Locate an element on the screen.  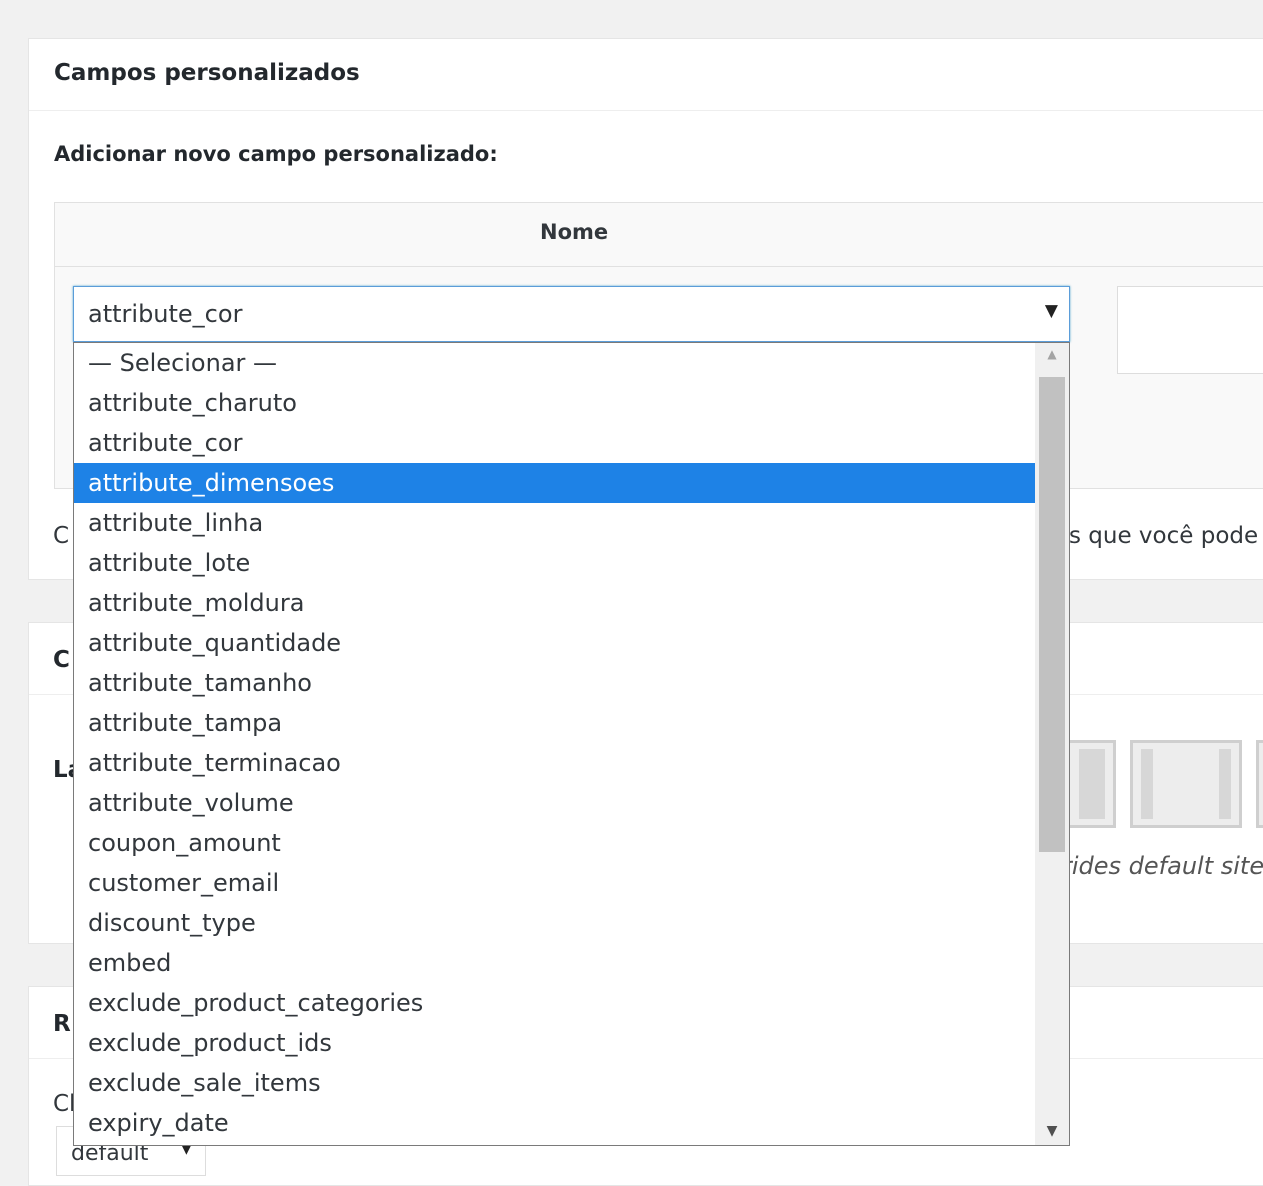
scrollbar-thumb is located at coordinates (1052, 614).